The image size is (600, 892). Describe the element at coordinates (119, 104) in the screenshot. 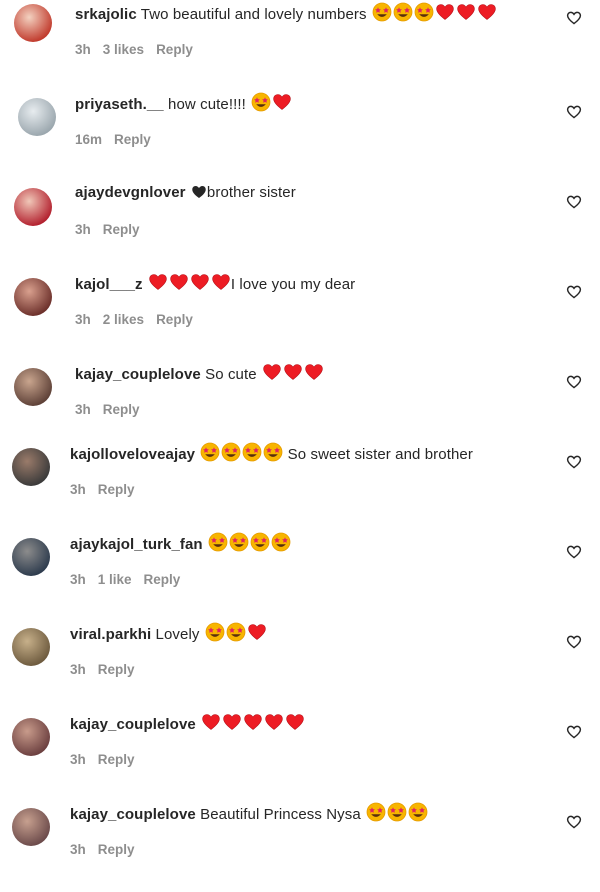

I see `comment-username: priyaseth.__` at that location.